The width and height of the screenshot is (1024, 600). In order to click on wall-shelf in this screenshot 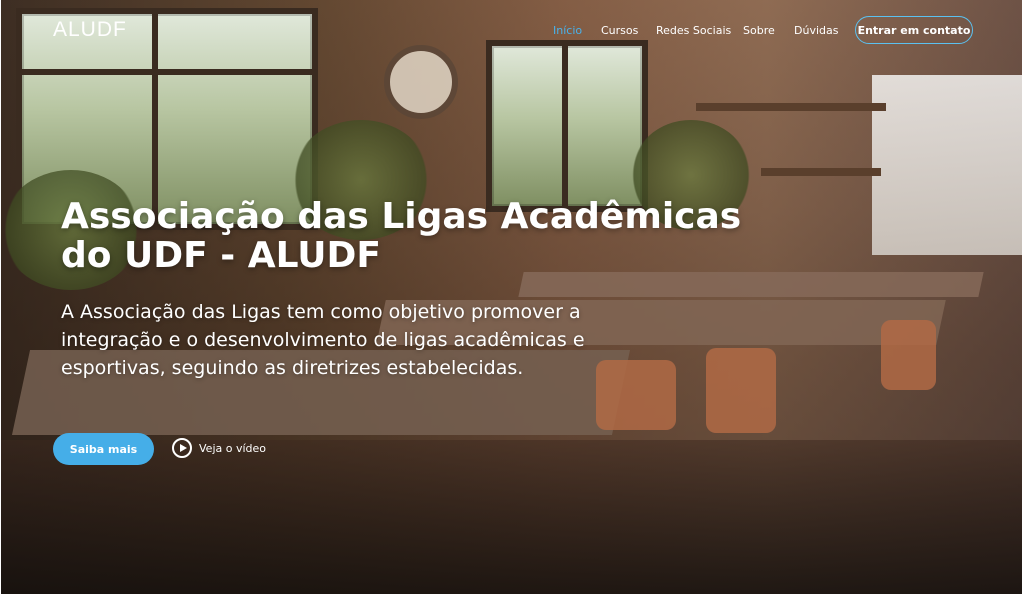, I will do `click(791, 107)`.